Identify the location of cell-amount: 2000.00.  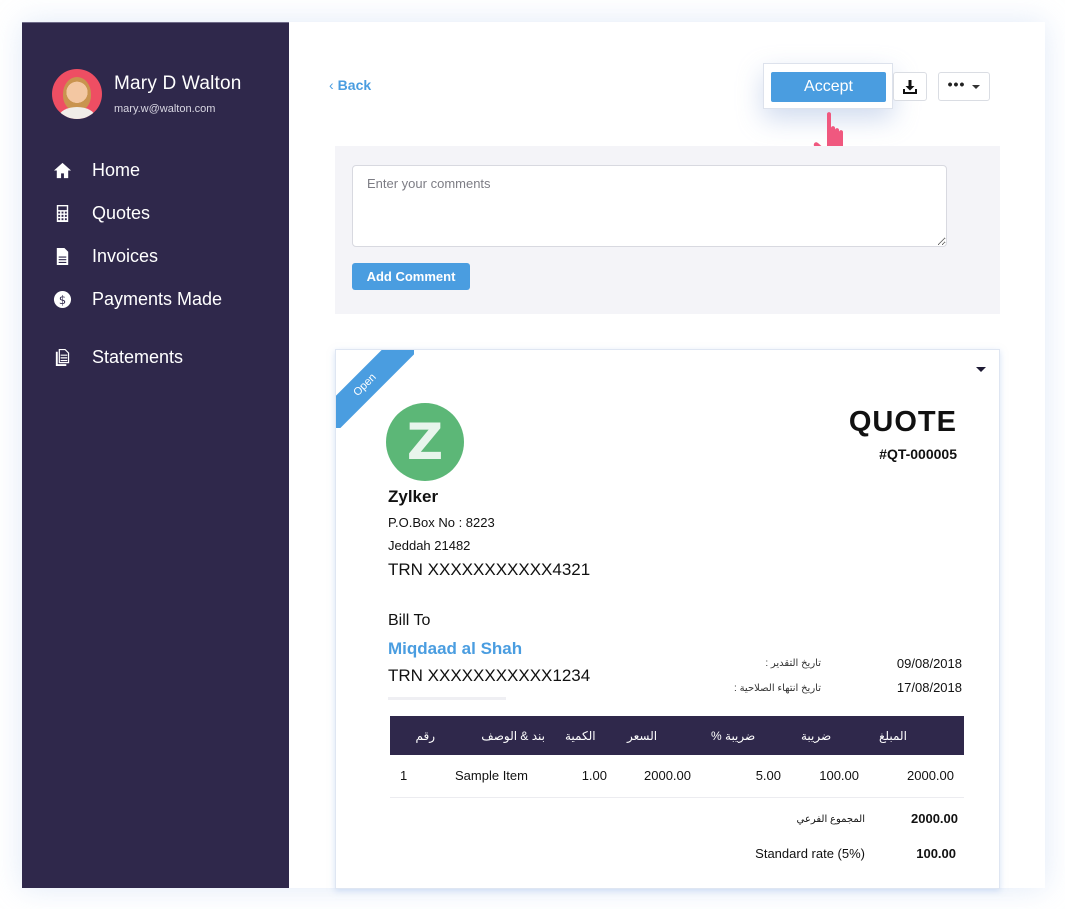
(916, 776).